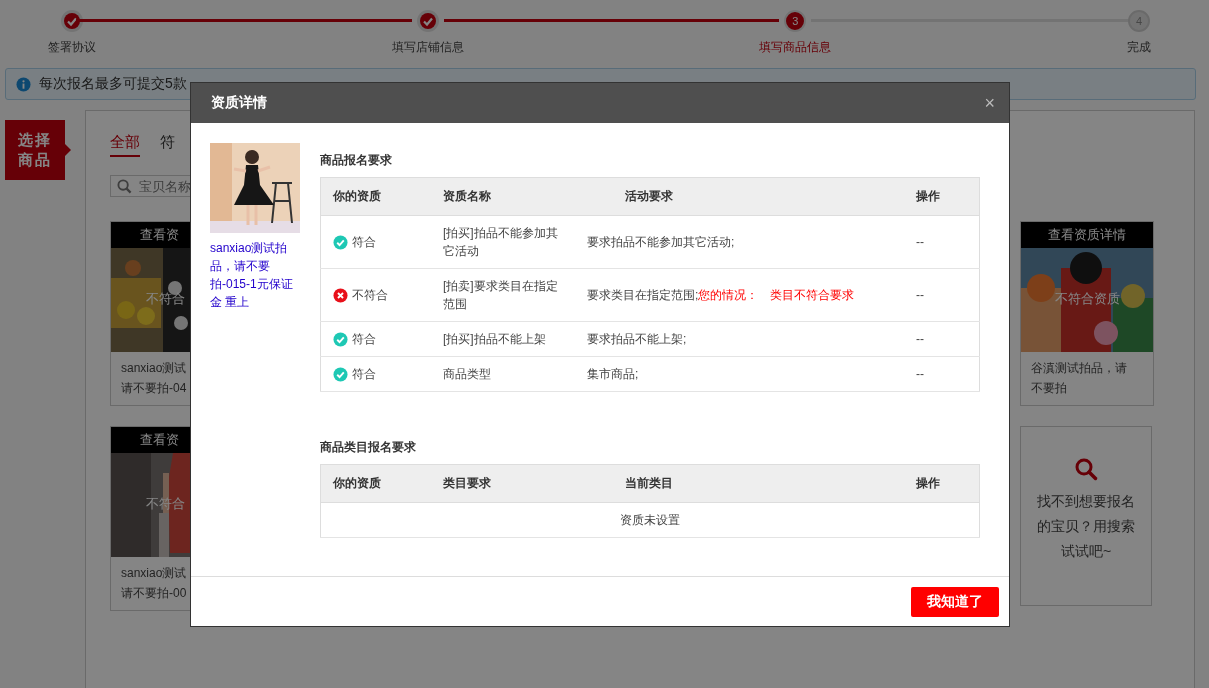  Describe the element at coordinates (740, 339) in the screenshot. I see `table-cell: 要求拍品不能上架;` at that location.